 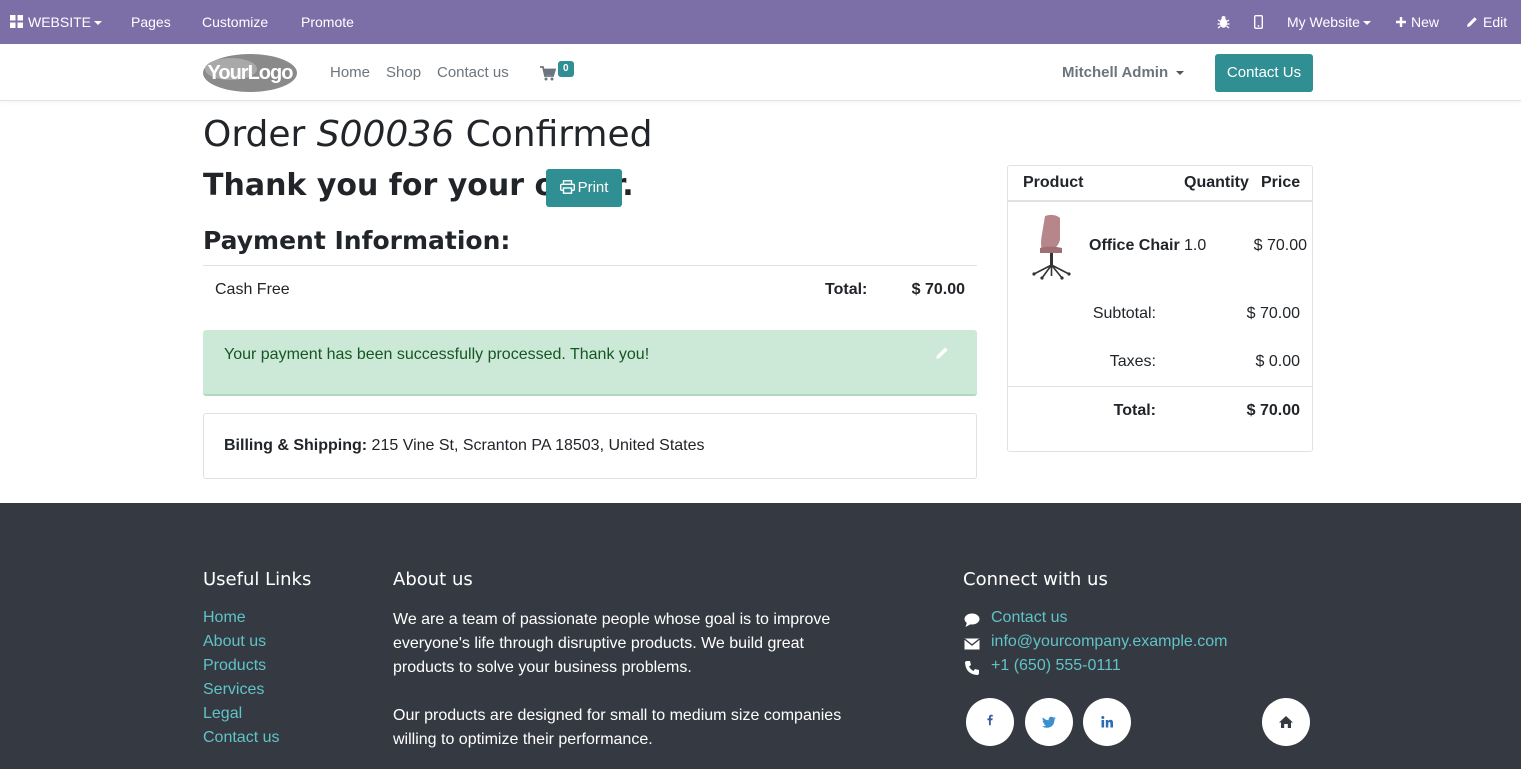 I want to click on column-header-quantity: Quantity, so click(x=1216, y=182).